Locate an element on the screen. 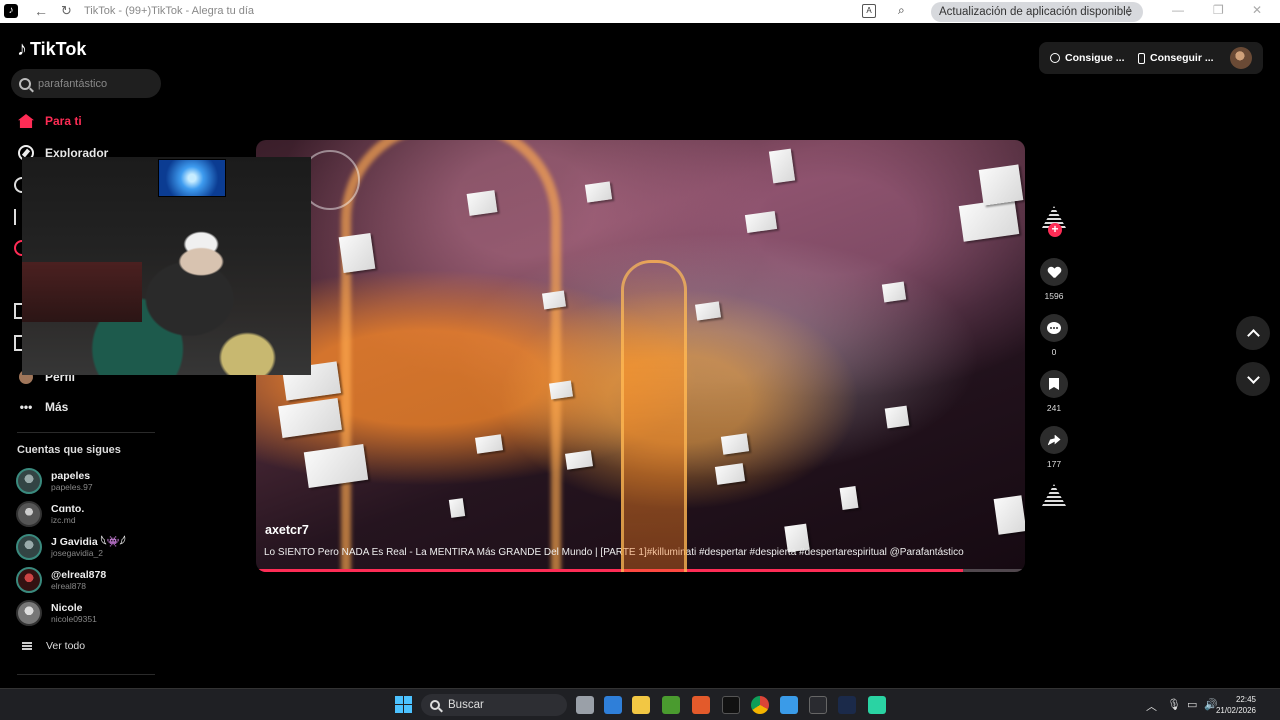  more-vertical-icon: ⋮ is located at coordinates (1129, 11).